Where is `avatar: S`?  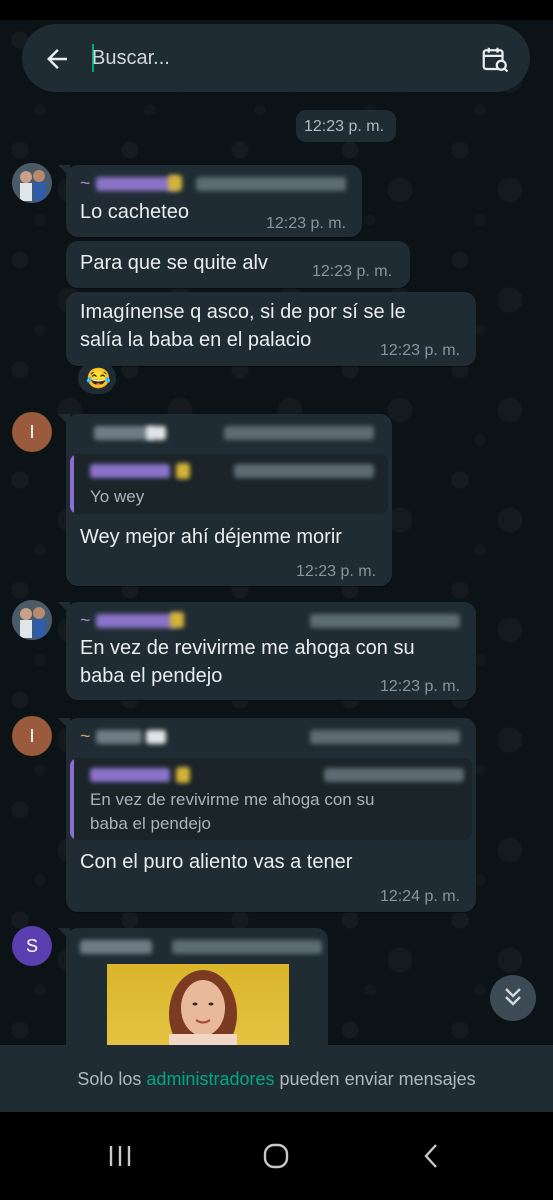
avatar: S is located at coordinates (32, 946).